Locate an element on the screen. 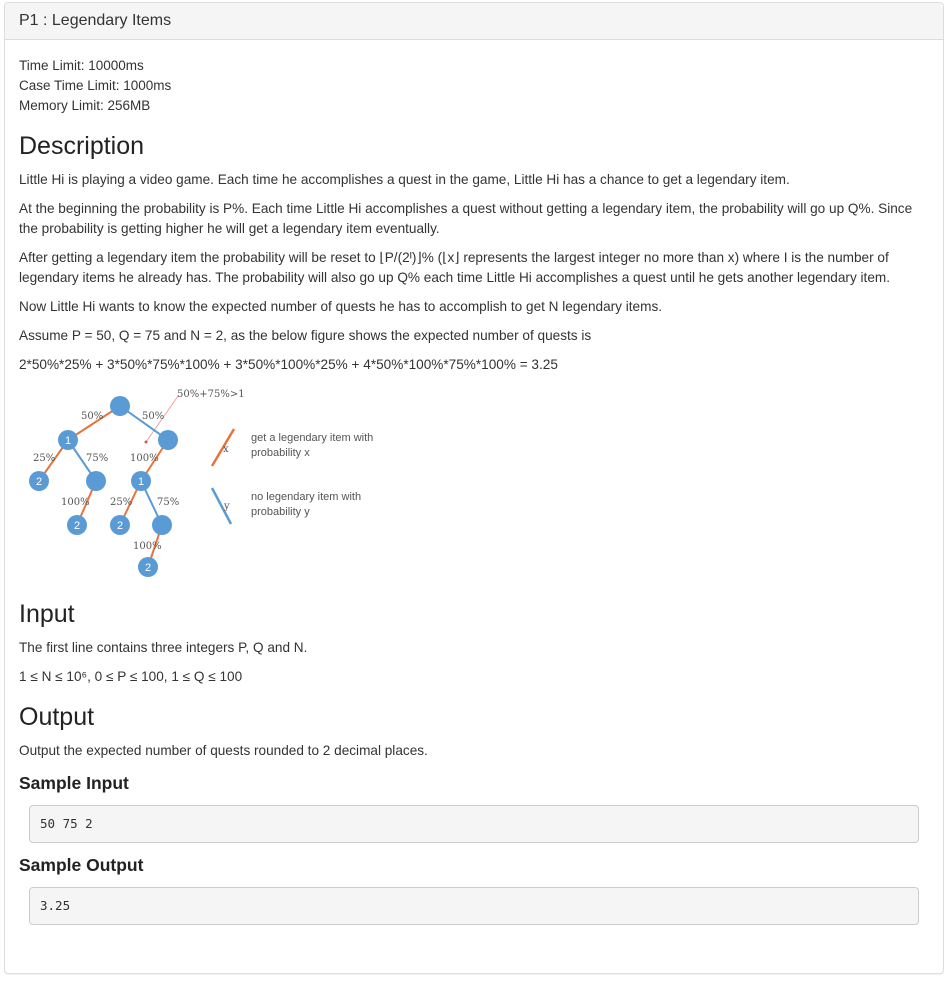  input-p2: 1 ≤ N ≤ 10⁶, 0 ≤ P ≤ 100, 1 ≤ Q ≤ 100 is located at coordinates (131, 676).